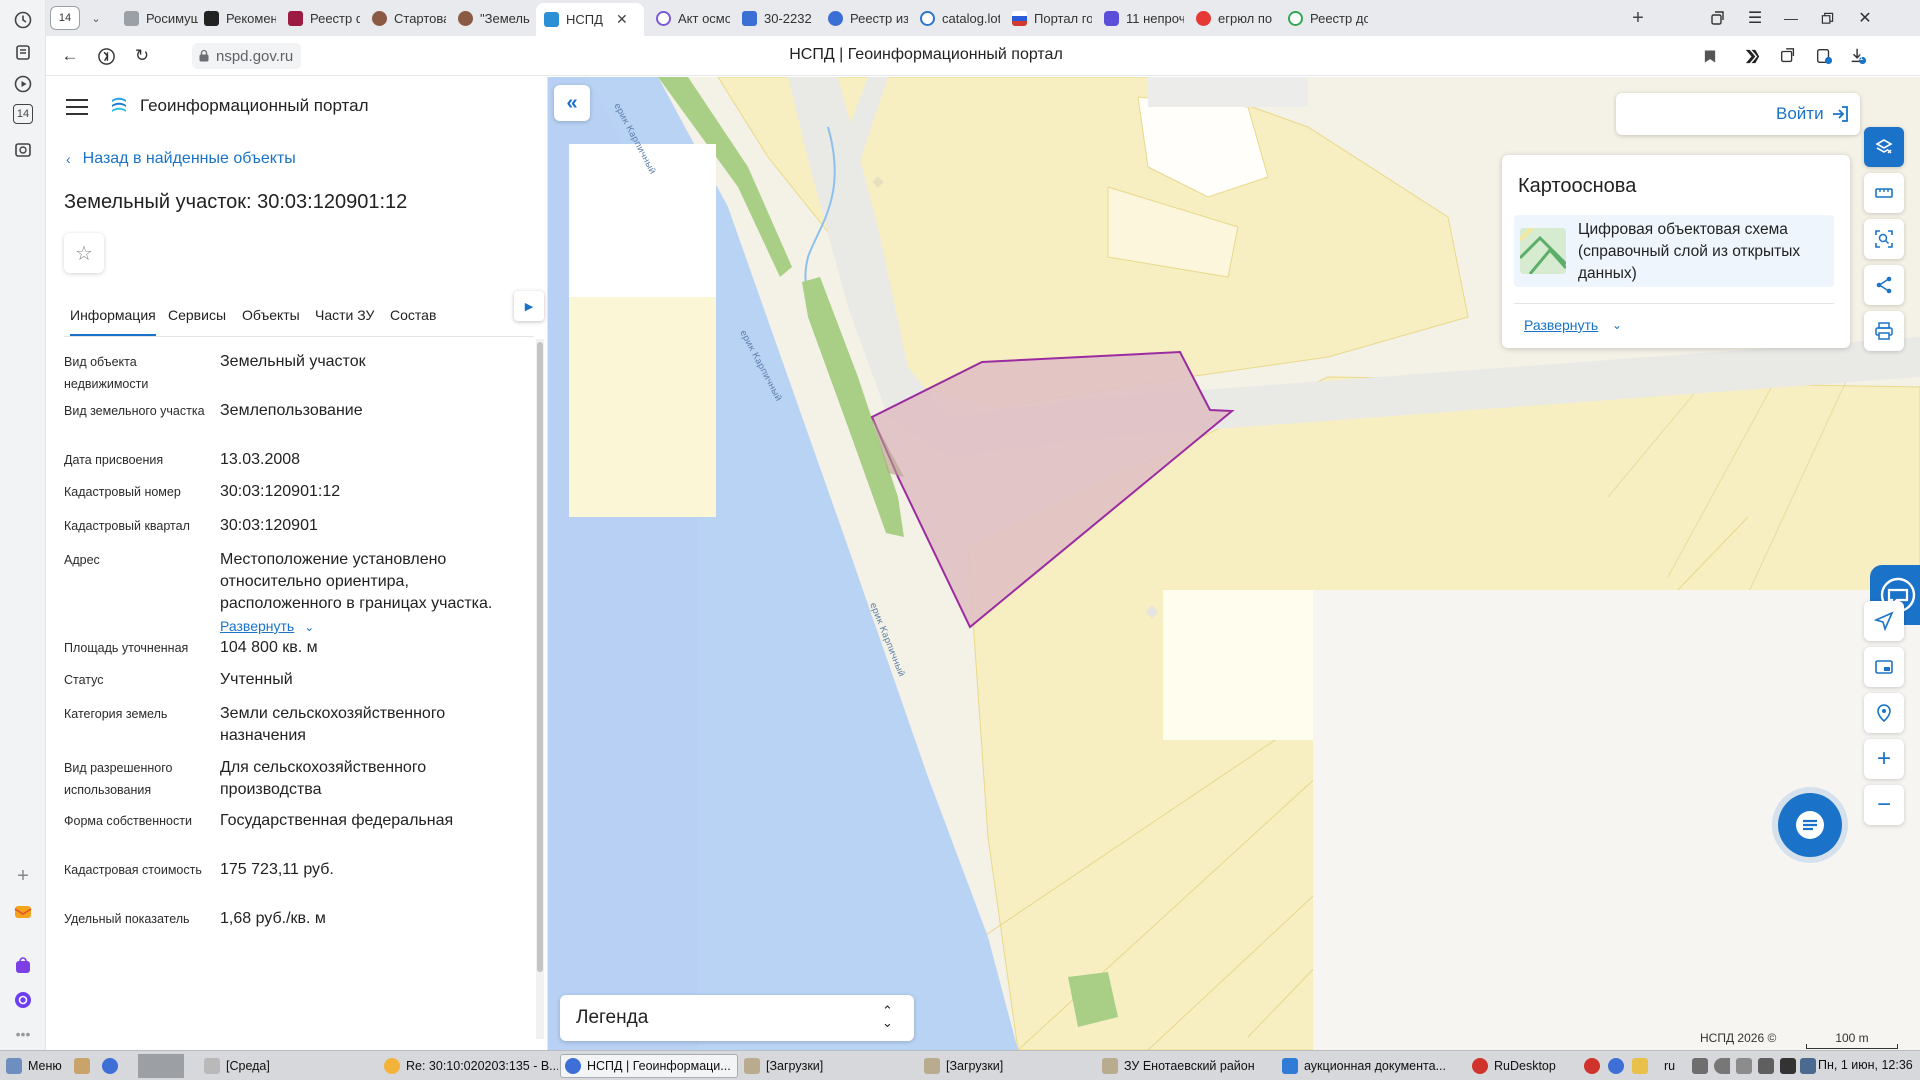 The height and width of the screenshot is (1080, 1920). Describe the element at coordinates (114, 460) in the screenshot. I see `property-label: Дата присвоения` at that location.